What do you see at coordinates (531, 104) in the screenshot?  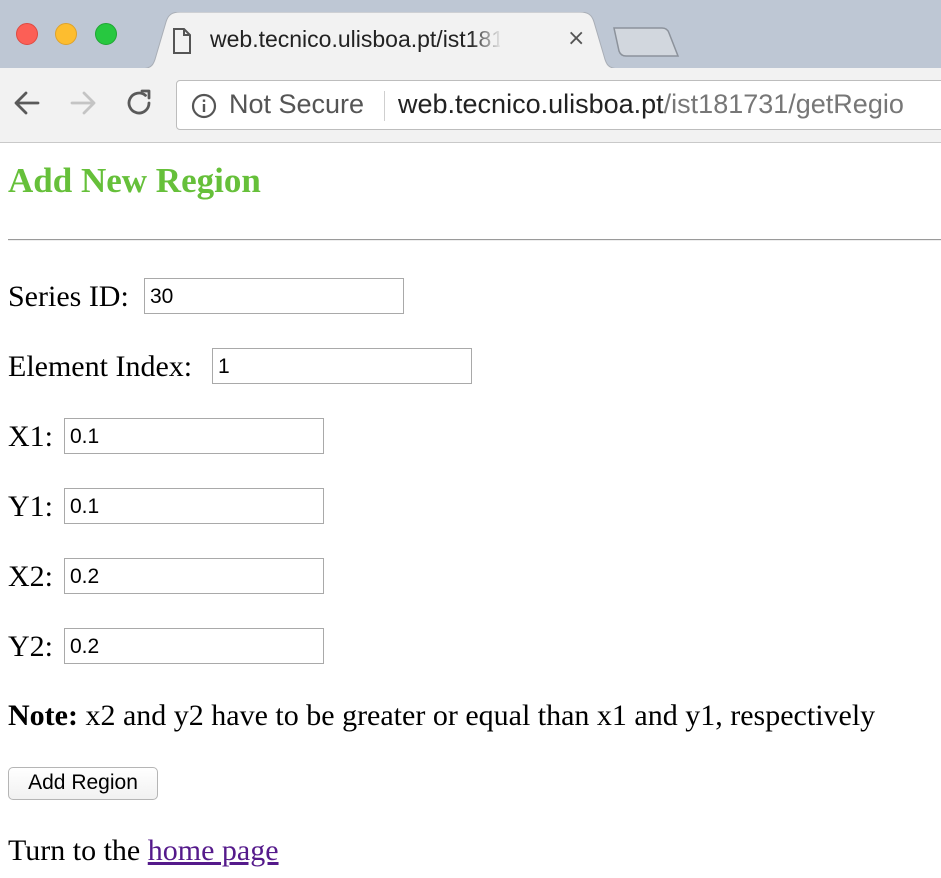 I see `url-host: web.tecnico.ulisboa.pt` at bounding box center [531, 104].